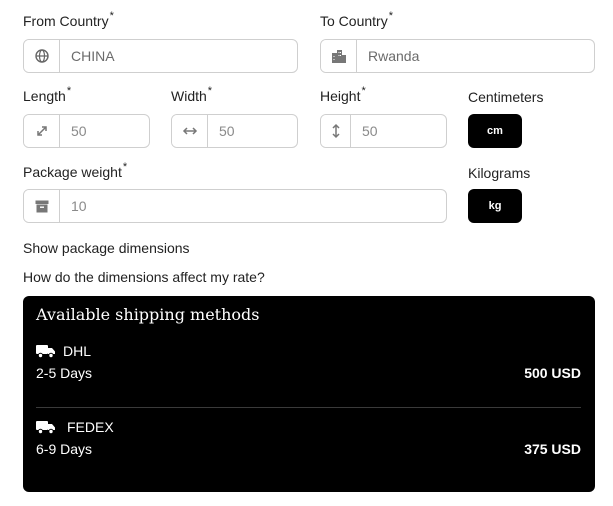 The width and height of the screenshot is (613, 506). I want to click on height-field: 50, so click(383, 131).